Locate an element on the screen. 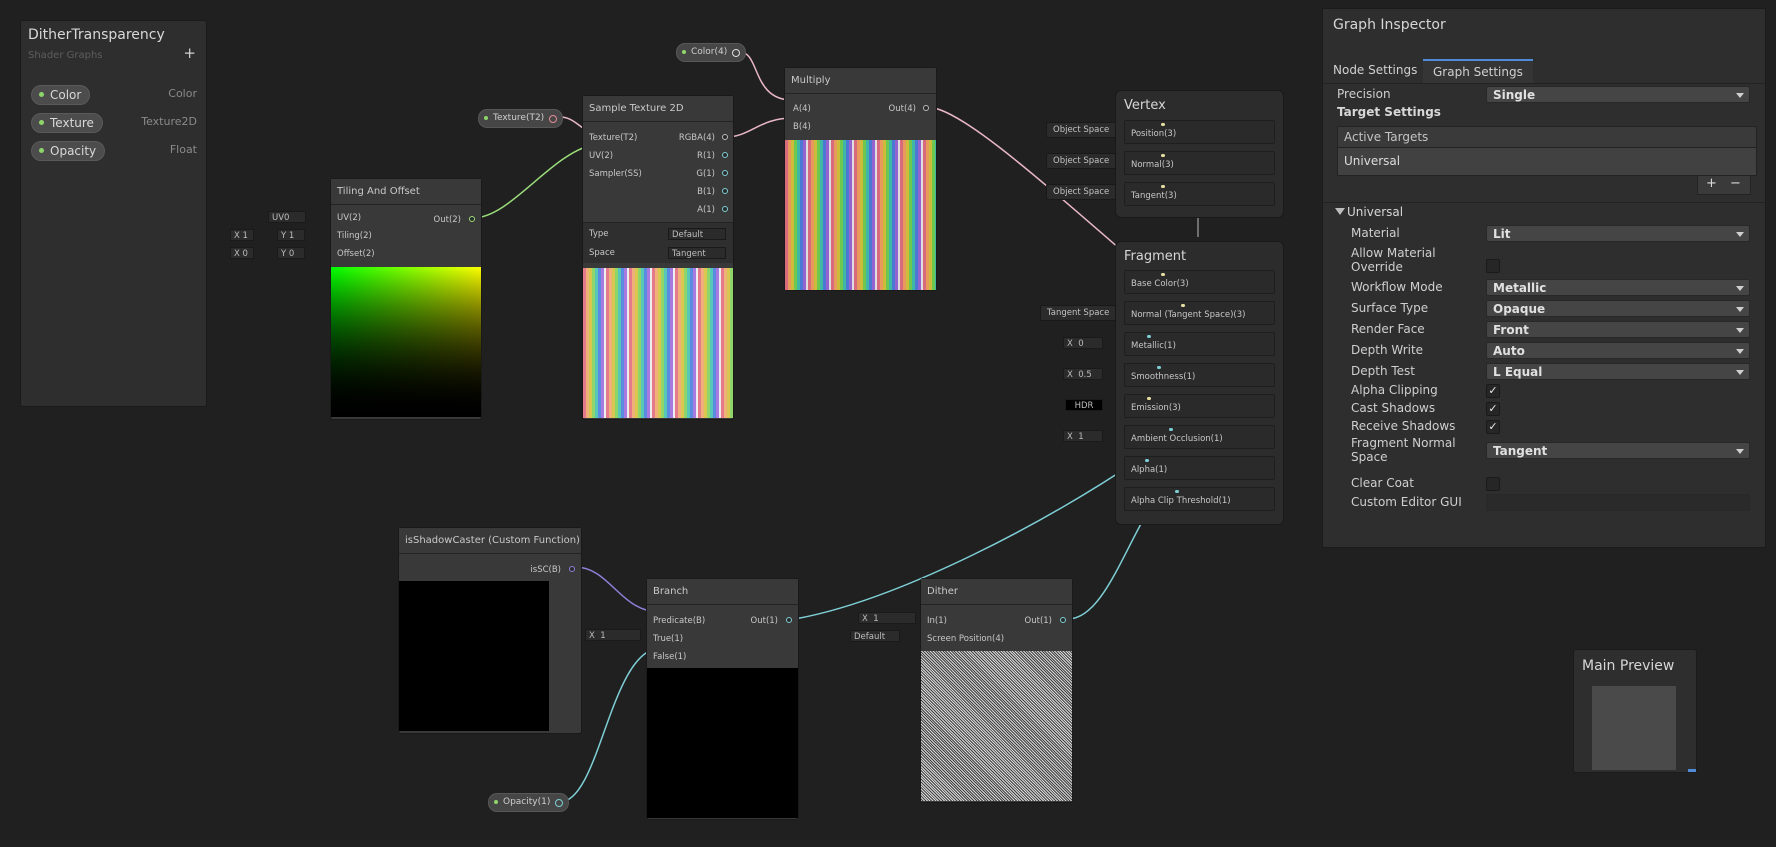 This screenshot has width=1776, height=847. property-row-texture: Texture Texture2D is located at coordinates (114, 123).